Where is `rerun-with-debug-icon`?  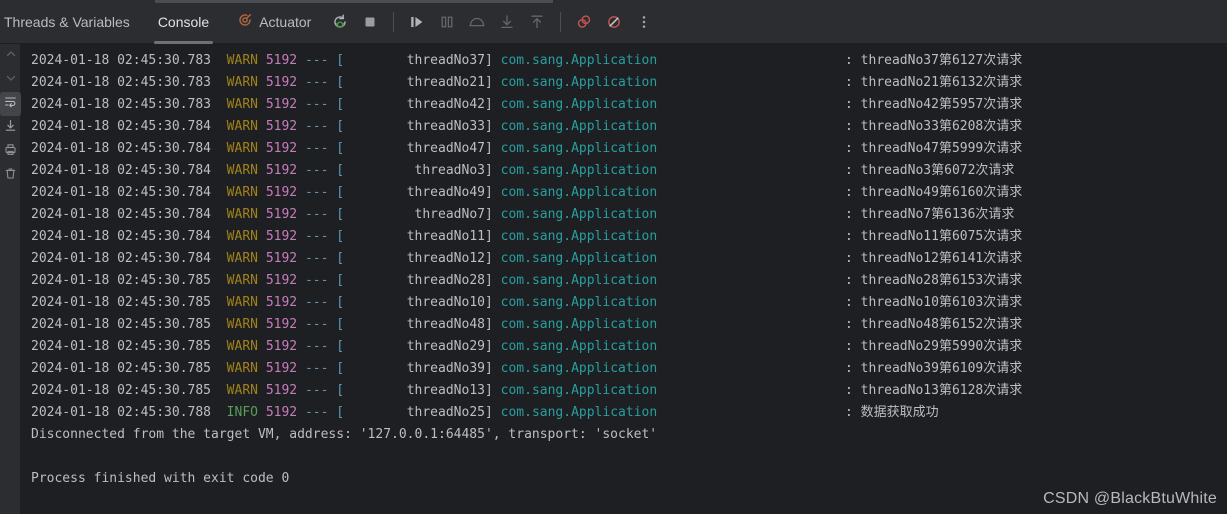 rerun-with-debug-icon is located at coordinates (340, 22).